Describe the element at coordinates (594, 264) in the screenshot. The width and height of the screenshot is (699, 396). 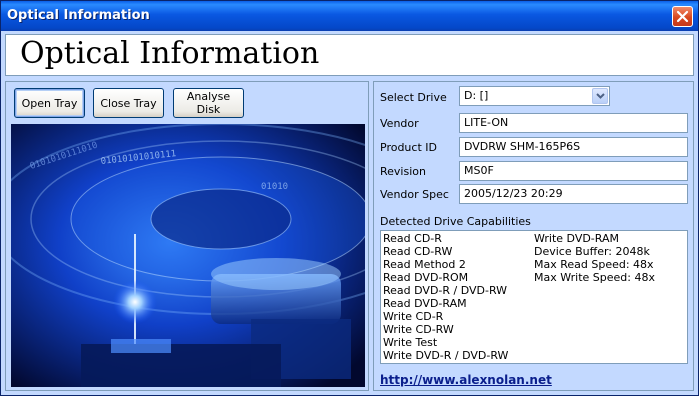
I see `list-item: Max Read Speed: 48x` at that location.